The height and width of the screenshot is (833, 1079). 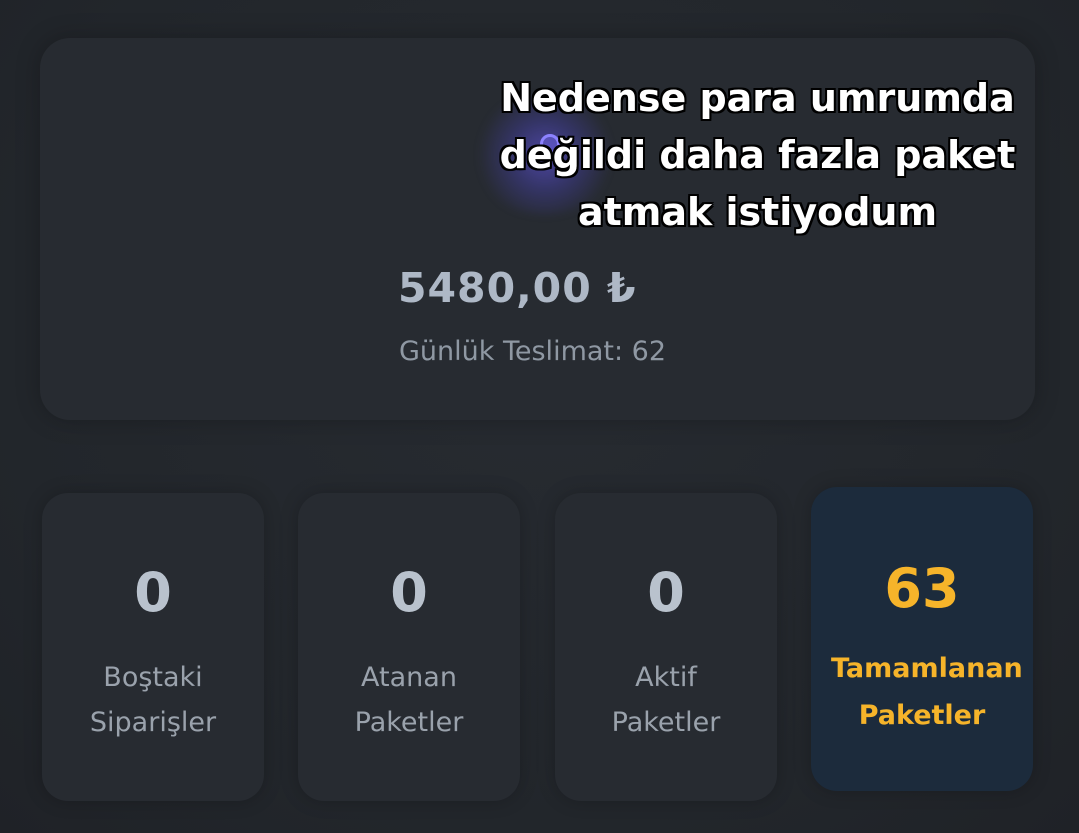 I want to click on daily-delivery-count: Günlük Teslimat: 62, so click(x=533, y=351).